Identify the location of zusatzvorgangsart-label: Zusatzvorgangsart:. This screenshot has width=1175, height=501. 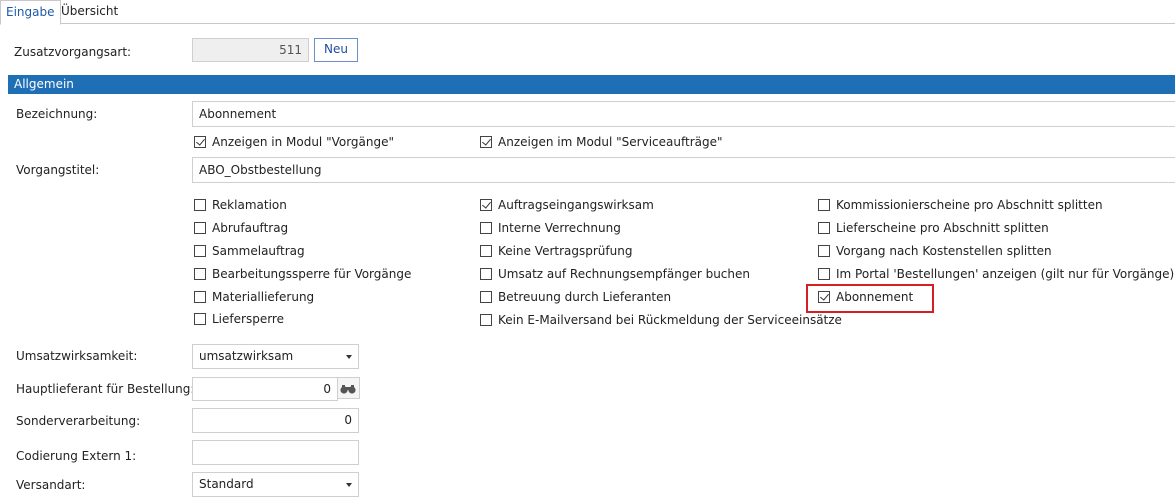
(73, 52).